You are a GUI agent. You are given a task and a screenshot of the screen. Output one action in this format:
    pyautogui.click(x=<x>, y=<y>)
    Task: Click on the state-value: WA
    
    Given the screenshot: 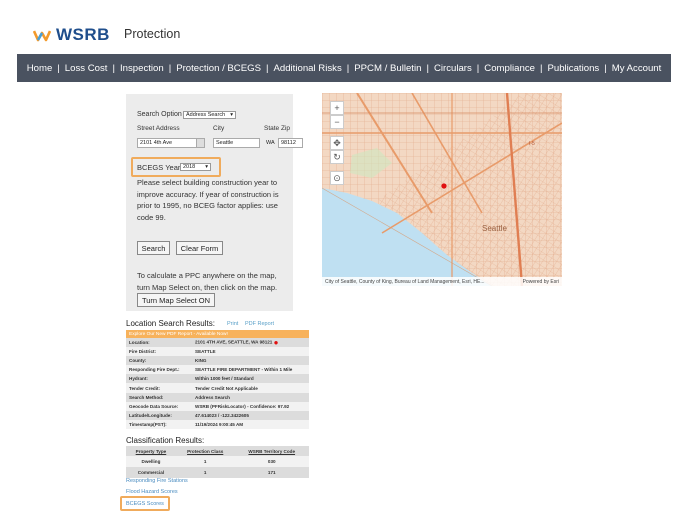 What is the action you would take?
    pyautogui.click(x=270, y=143)
    